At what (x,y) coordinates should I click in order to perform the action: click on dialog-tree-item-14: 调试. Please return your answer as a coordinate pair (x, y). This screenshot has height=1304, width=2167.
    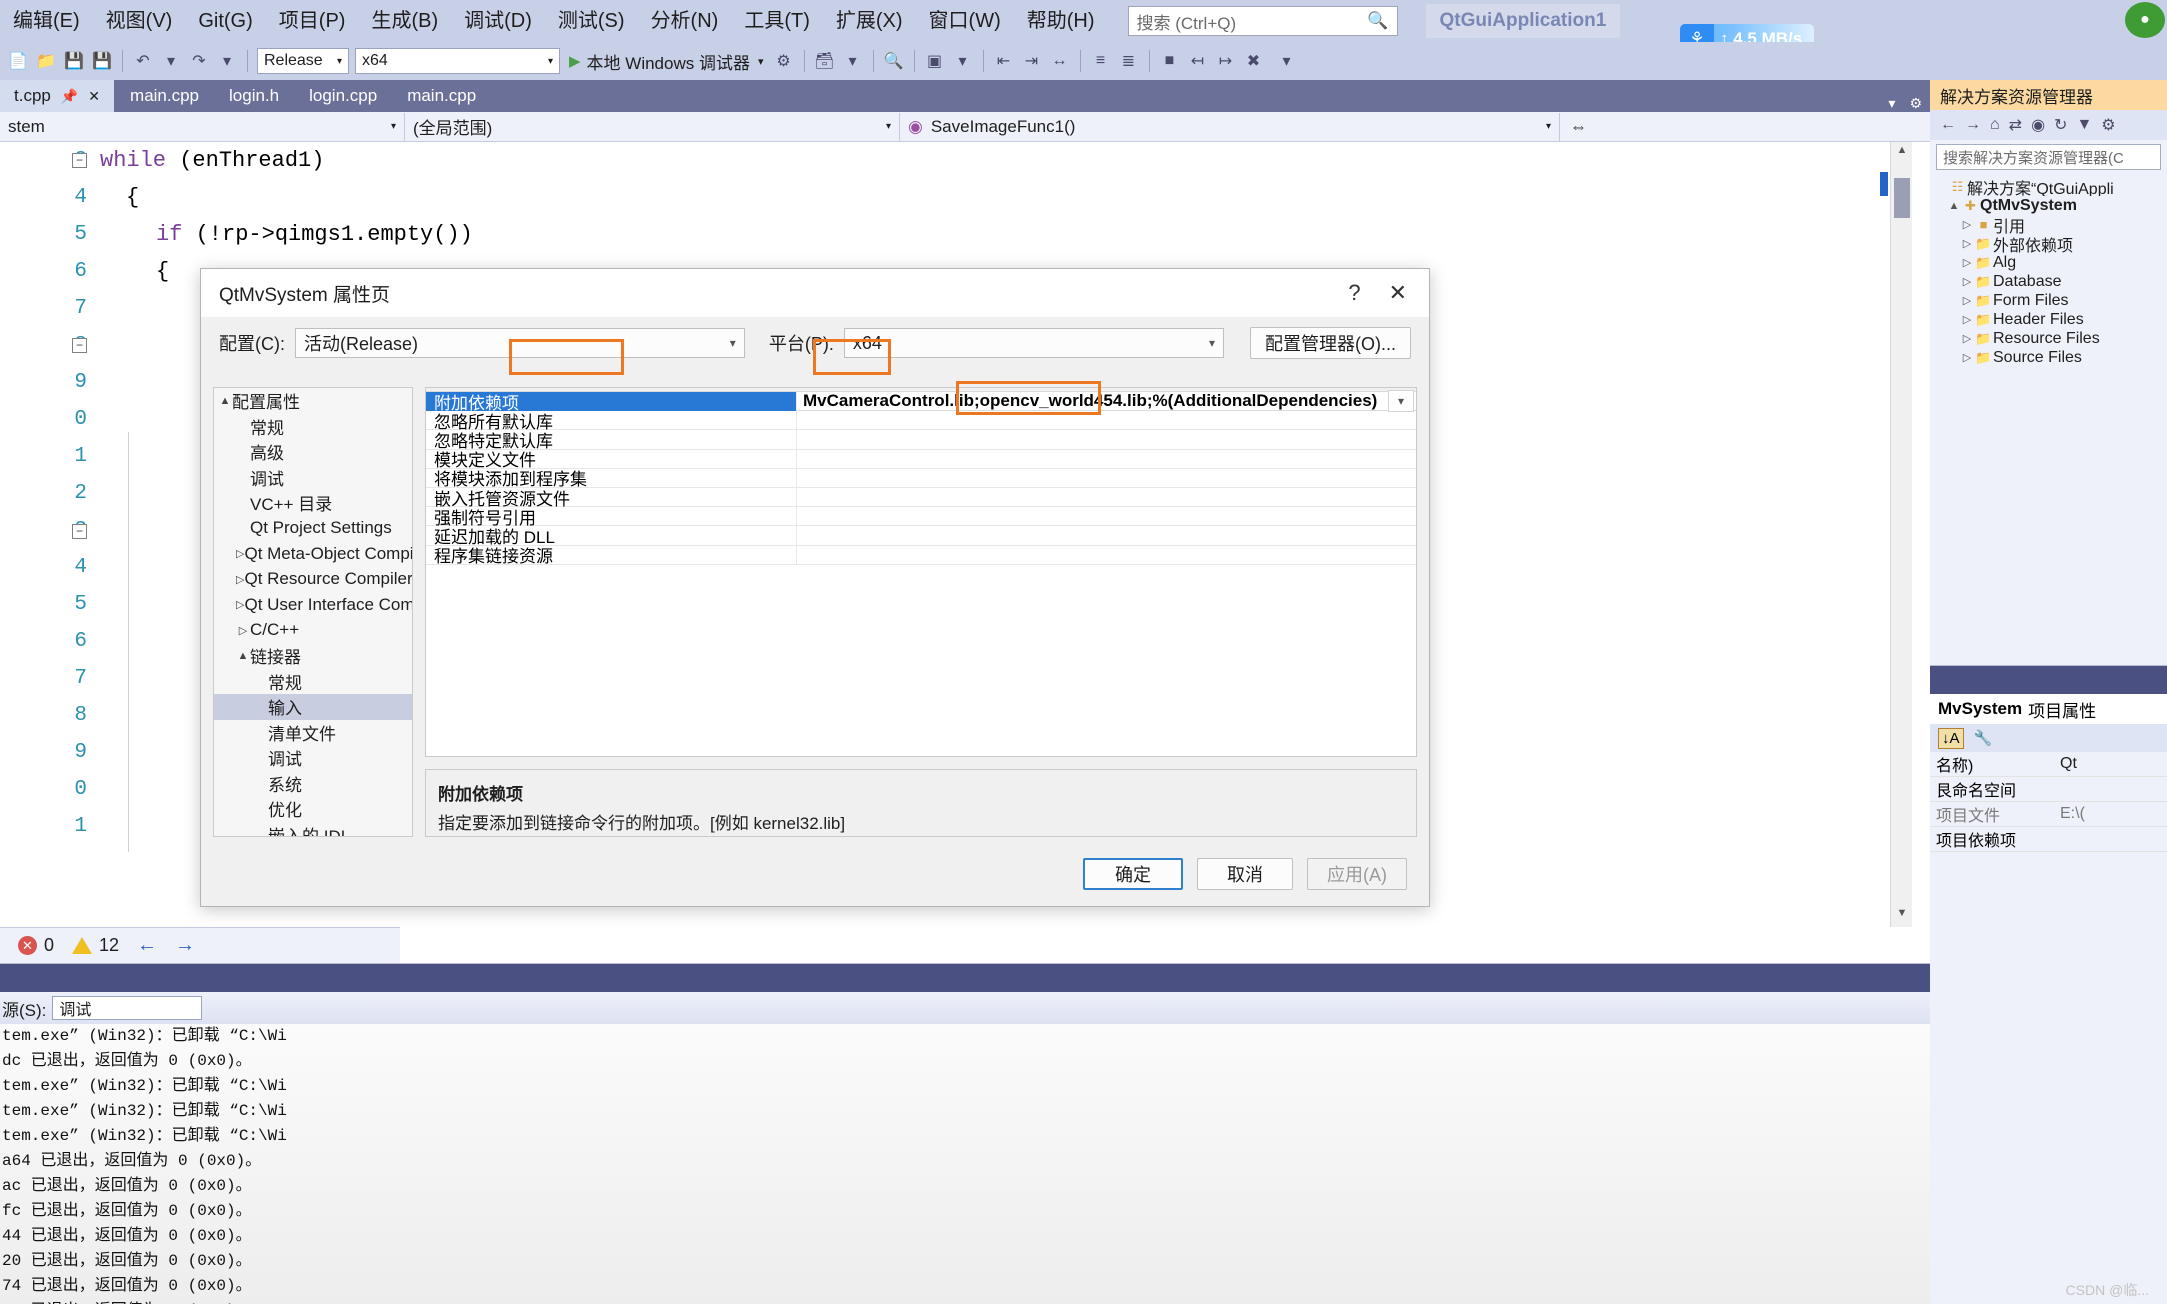
    Looking at the image, I should click on (313, 758).